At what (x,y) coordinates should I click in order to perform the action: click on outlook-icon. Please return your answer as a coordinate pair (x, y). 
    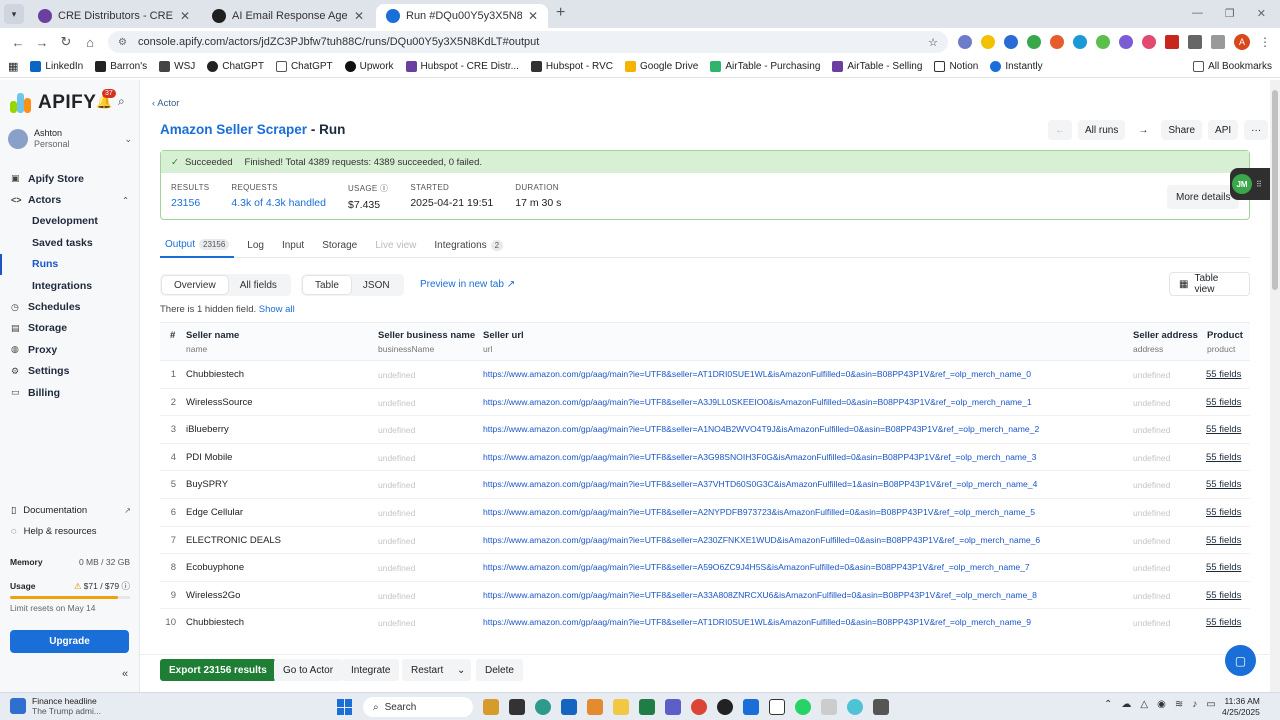
    Looking at the image, I should click on (569, 707).